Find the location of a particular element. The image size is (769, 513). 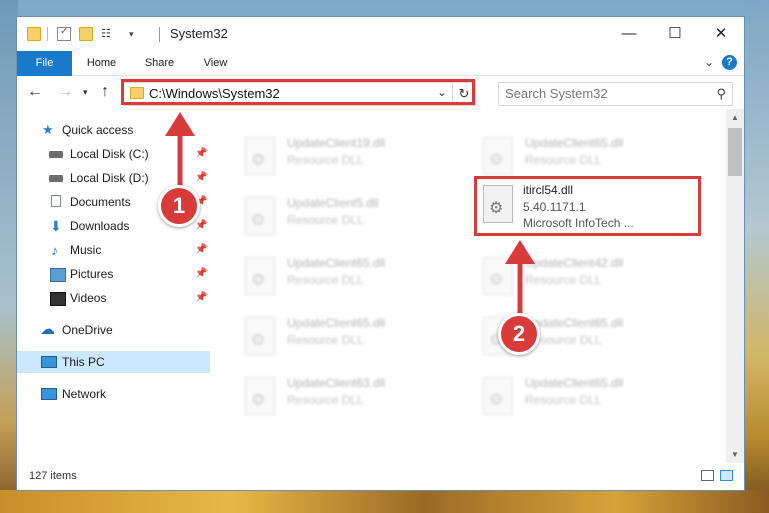

help-icon: ? is located at coordinates (729, 62).